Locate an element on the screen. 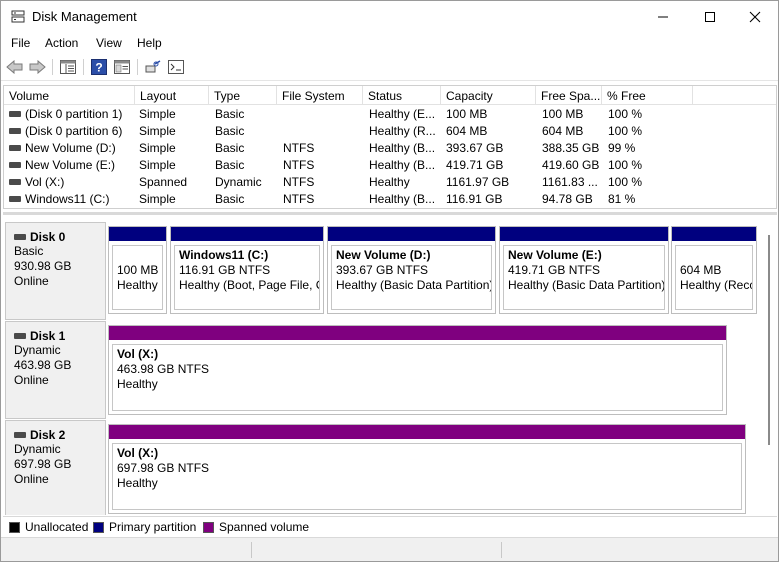  partition-details: 604 MB Healthy (Recc is located at coordinates (714, 277).